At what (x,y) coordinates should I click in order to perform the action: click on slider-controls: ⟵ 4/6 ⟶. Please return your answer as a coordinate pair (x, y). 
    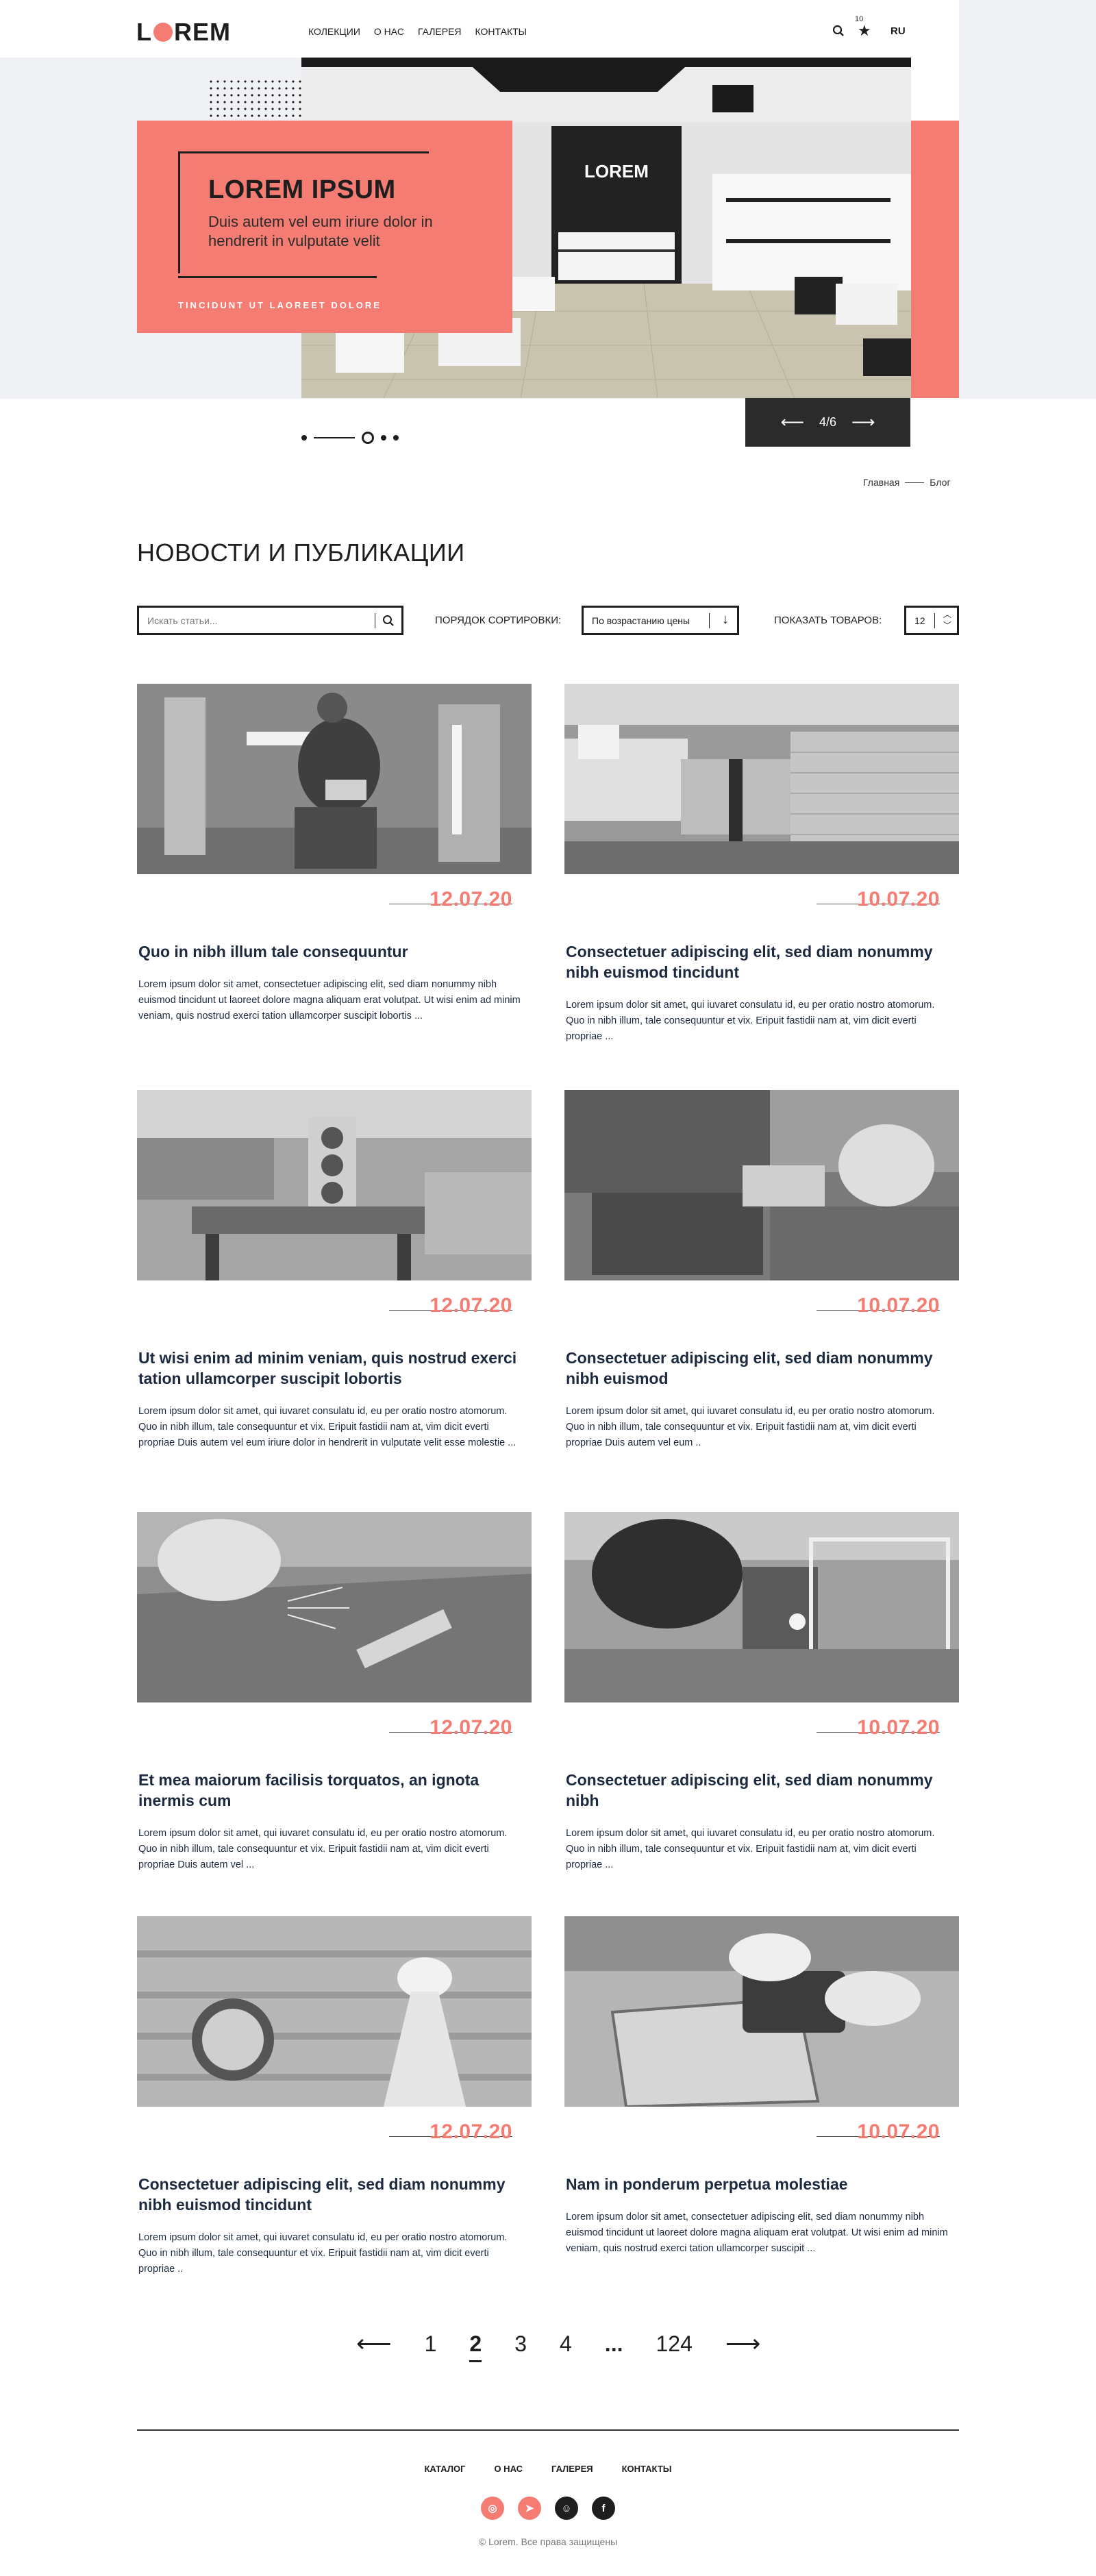
    Looking at the image, I should click on (828, 422).